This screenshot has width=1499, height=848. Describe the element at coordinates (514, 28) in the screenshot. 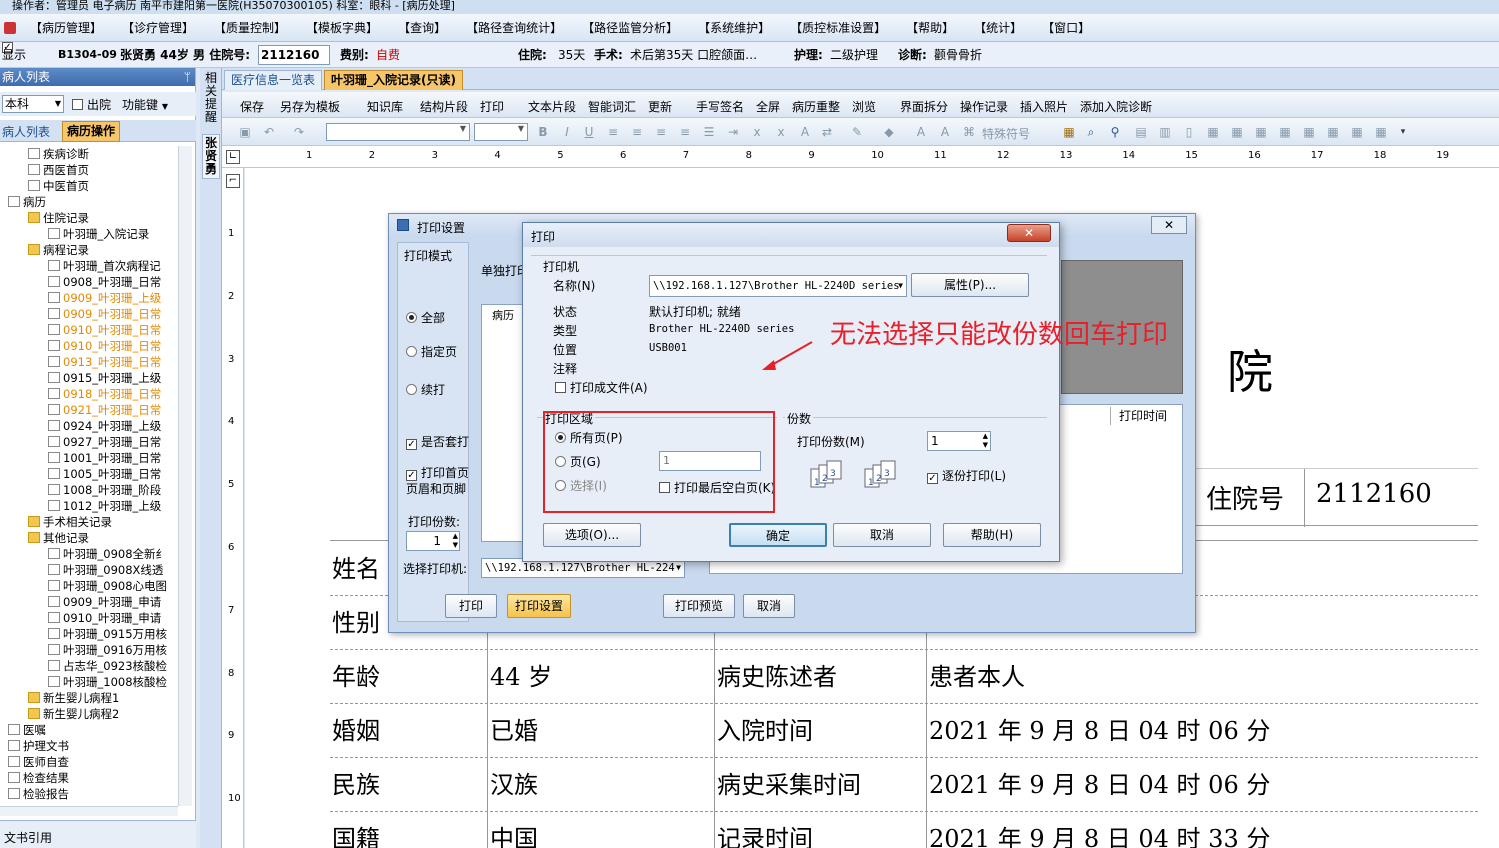

I see `menu-path-stats: 【路径查询统计】` at that location.